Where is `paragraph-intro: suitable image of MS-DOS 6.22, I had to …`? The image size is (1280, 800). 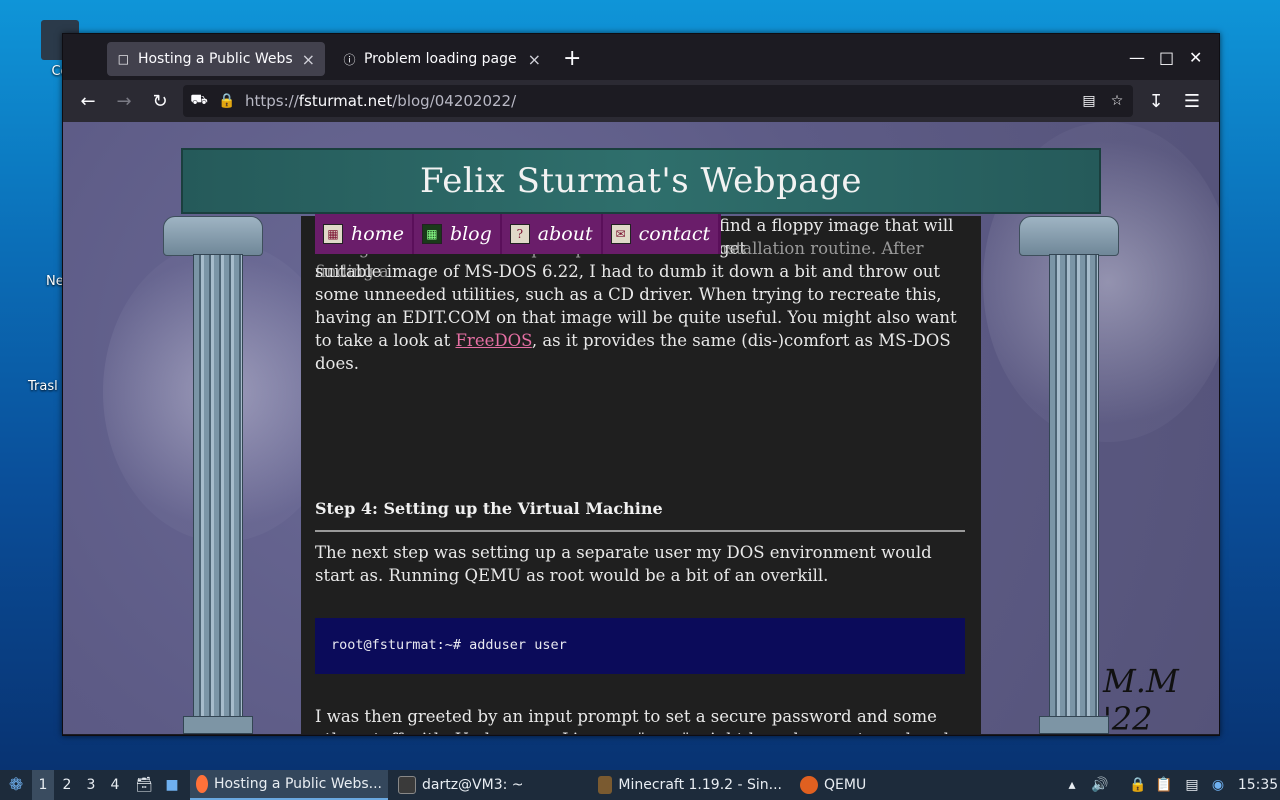
paragraph-intro: suitable image of MS-DOS 6.22, I had to … is located at coordinates (640, 317).